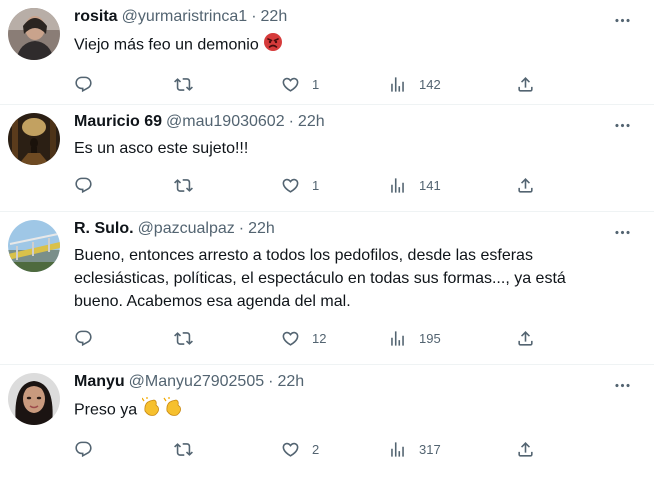 The image size is (654, 477). I want to click on views-button: 142, so click(452, 84).